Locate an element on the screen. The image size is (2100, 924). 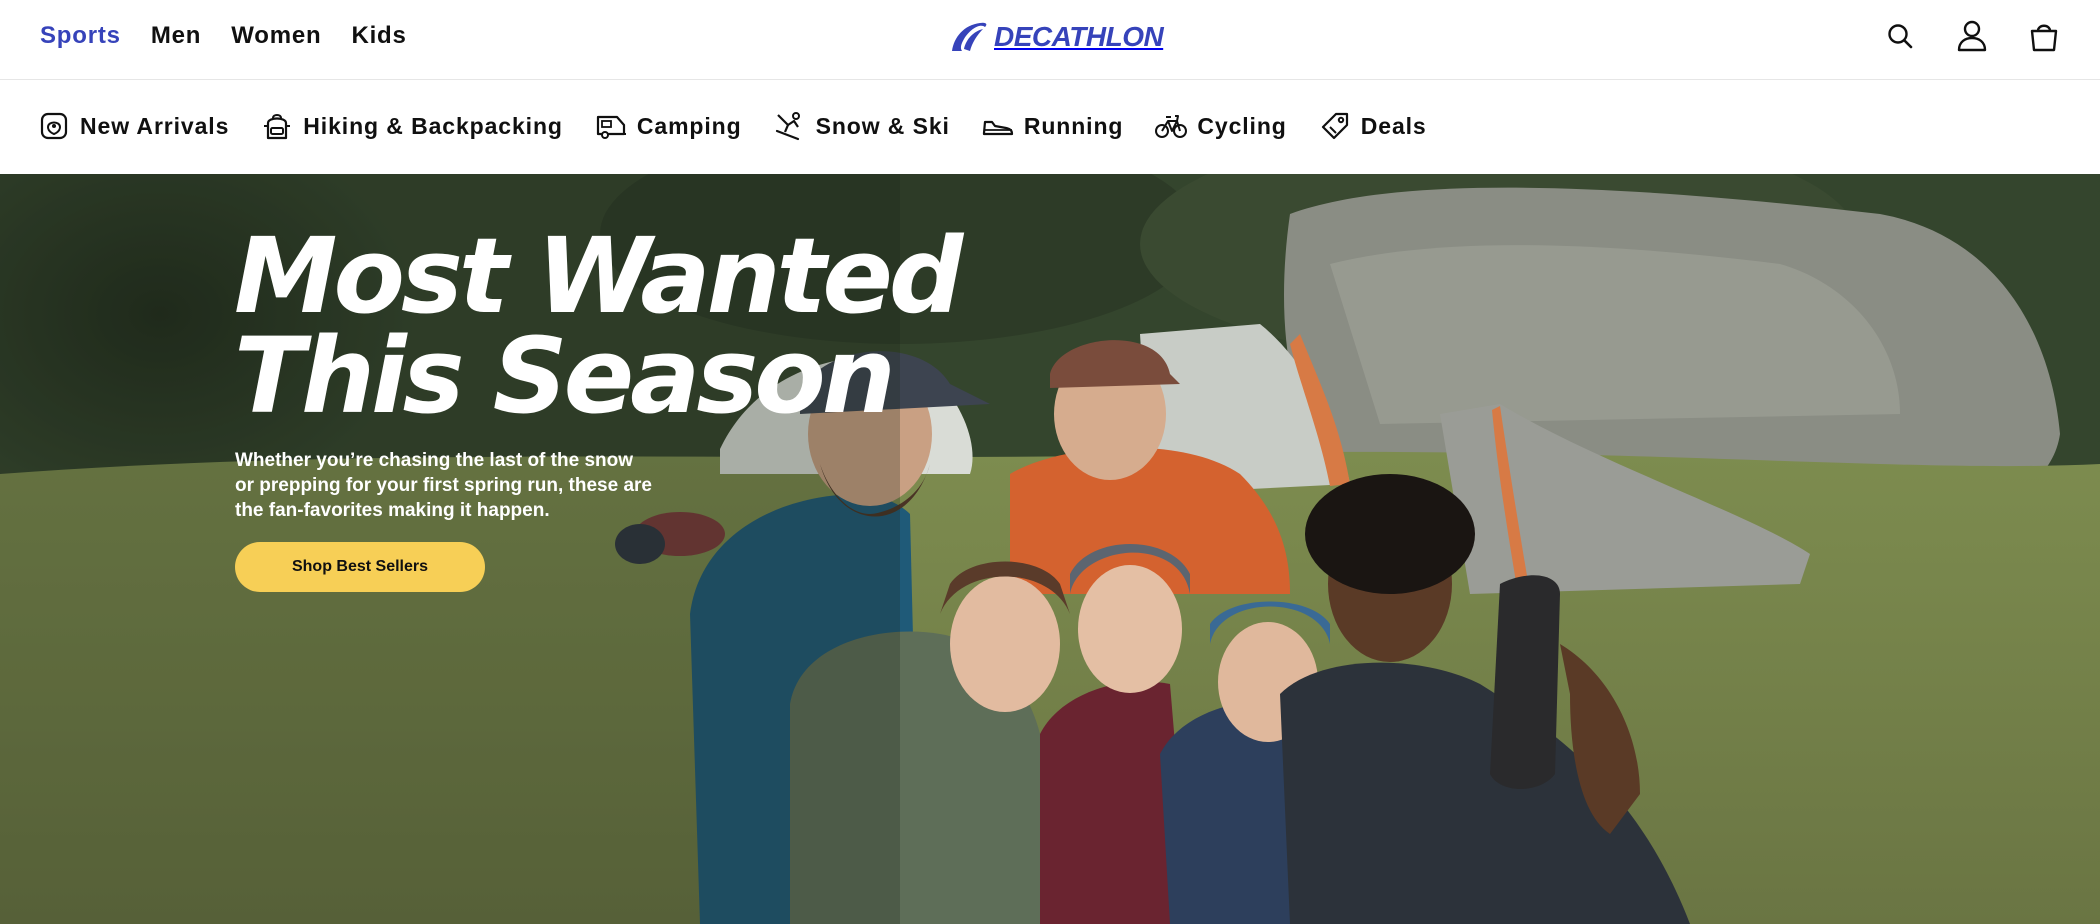
category-cycling: Cycling is located at coordinates (1220, 126).